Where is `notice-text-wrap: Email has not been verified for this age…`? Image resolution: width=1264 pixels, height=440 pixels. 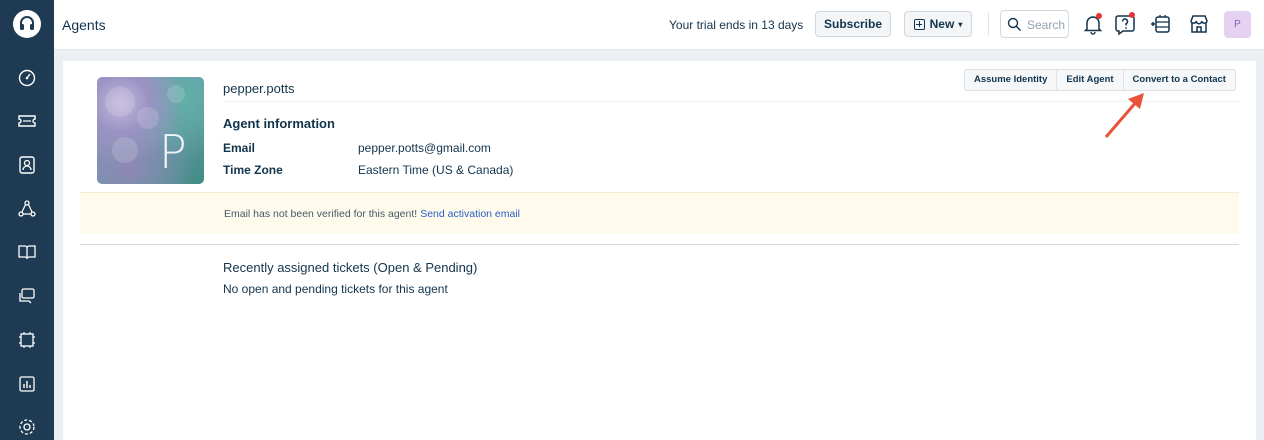
notice-text-wrap: Email has not been verified for this age… is located at coordinates (372, 214).